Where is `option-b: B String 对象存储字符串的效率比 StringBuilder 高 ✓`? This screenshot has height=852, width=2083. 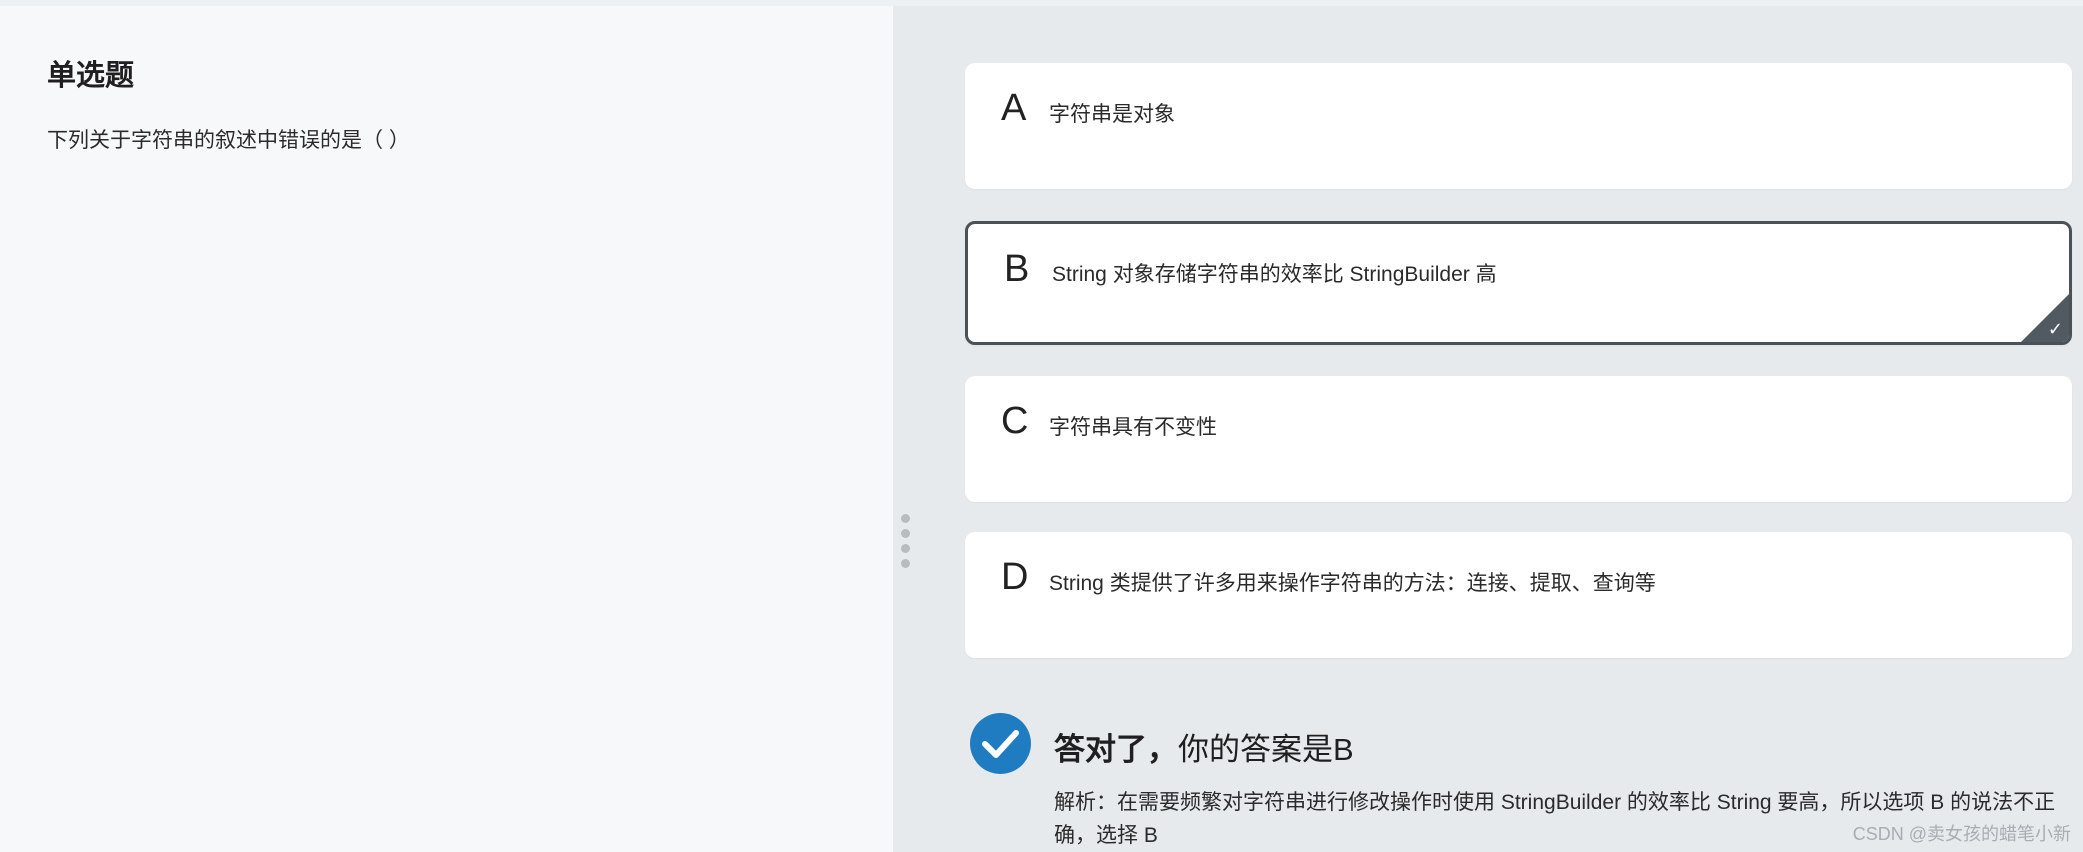
option-b: B String 对象存储字符串的效率比 StringBuilder 高 ✓ is located at coordinates (1518, 283).